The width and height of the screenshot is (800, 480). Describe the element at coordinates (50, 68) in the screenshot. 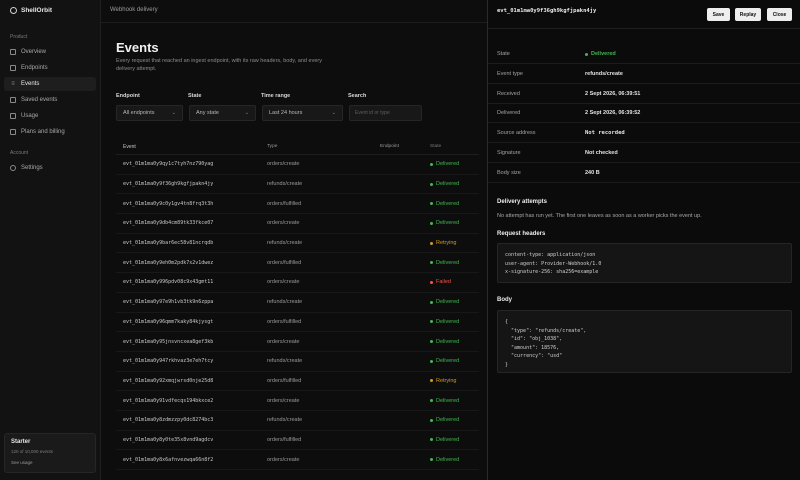

I see `sidebar-item-endpoints: Endpoints` at that location.